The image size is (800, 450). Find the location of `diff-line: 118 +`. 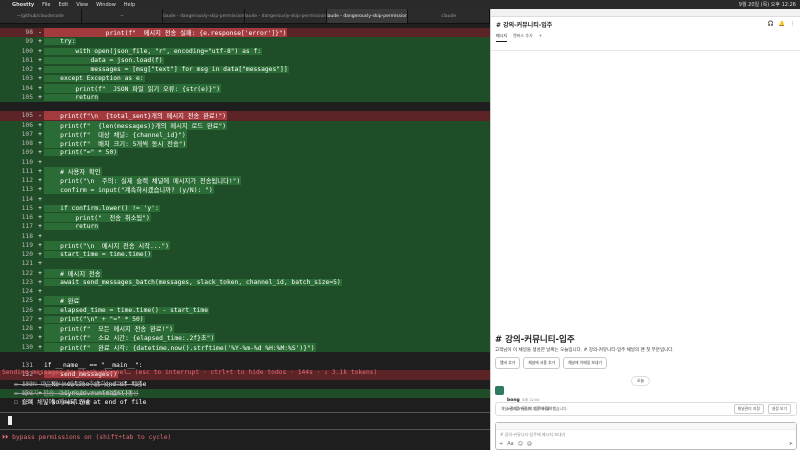

diff-line: 118 + is located at coordinates (245, 236).